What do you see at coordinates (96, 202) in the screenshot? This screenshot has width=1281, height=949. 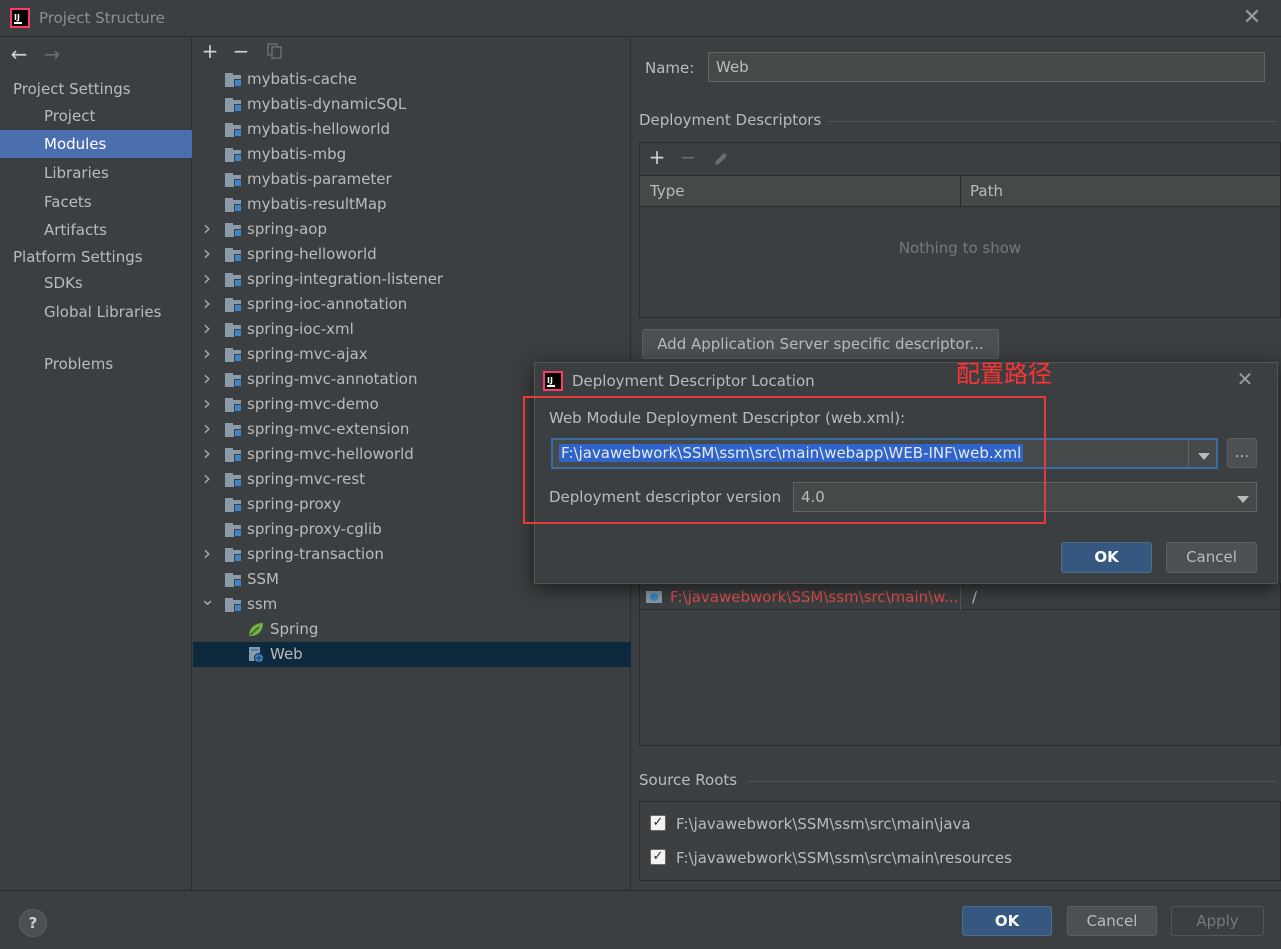 I see `nav-item-facets: Facets` at bounding box center [96, 202].